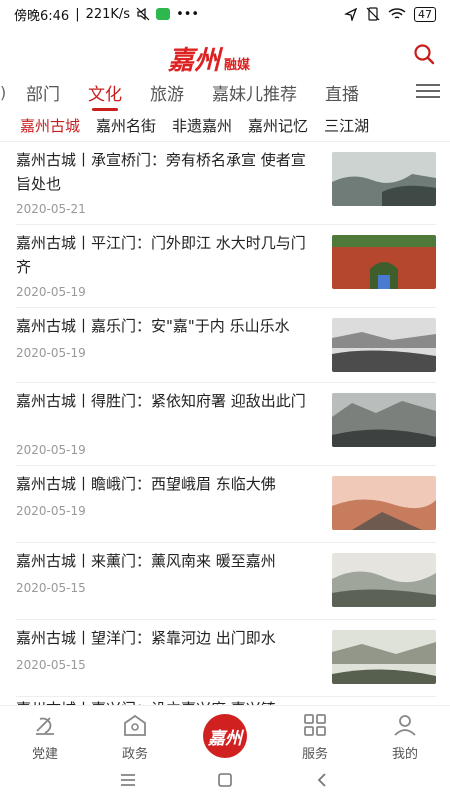 This screenshot has width=450, height=800. What do you see at coordinates (373, 14) in the screenshot?
I see `no-sim-icon` at bounding box center [373, 14].